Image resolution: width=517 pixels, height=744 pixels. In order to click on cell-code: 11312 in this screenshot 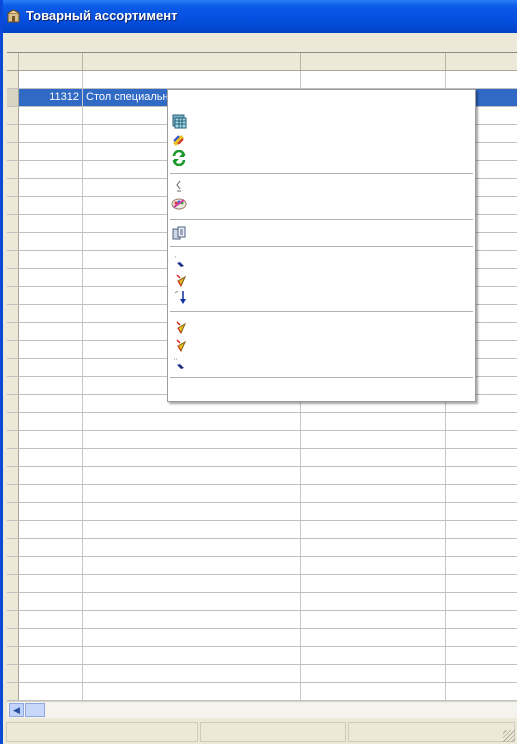, I will do `click(51, 97)`.